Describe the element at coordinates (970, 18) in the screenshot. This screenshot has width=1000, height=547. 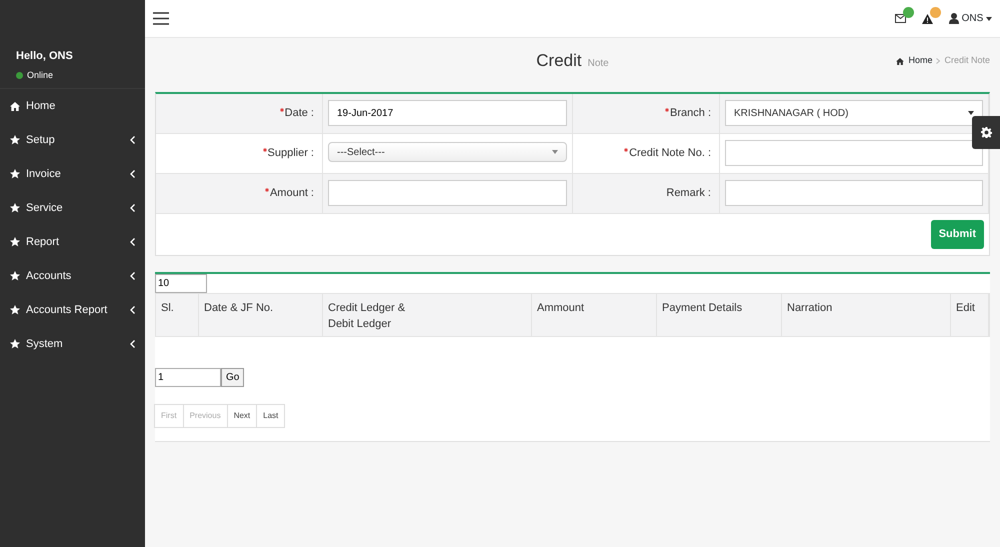
I see `user-menu: ONS` at that location.